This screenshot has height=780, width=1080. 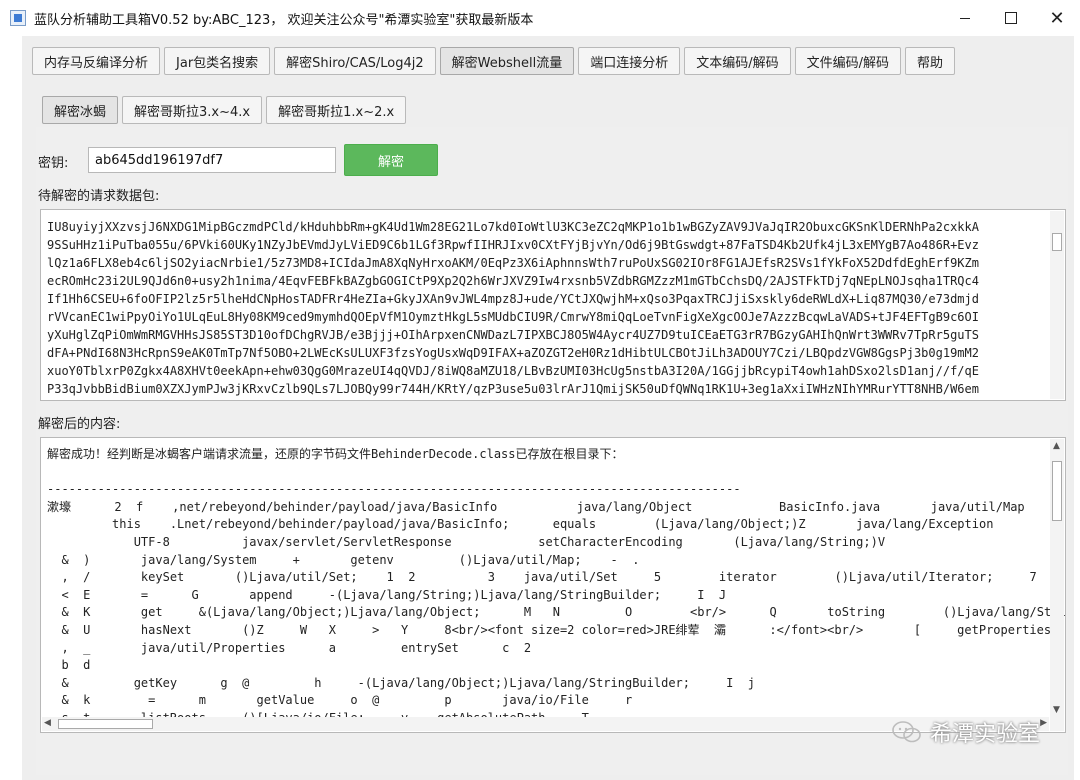 What do you see at coordinates (507, 61) in the screenshot?
I see `tab-decrypt-webshell: 解密Webshell流量` at bounding box center [507, 61].